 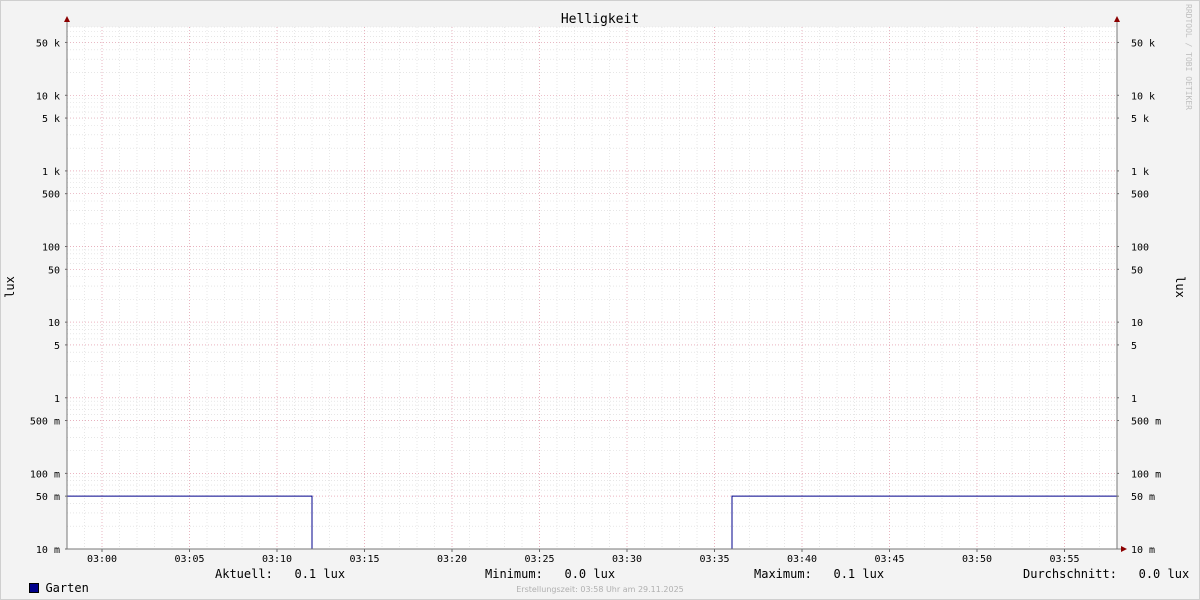 What do you see at coordinates (277, 559) in the screenshot?
I see `x-tick-label: 03:10` at bounding box center [277, 559].